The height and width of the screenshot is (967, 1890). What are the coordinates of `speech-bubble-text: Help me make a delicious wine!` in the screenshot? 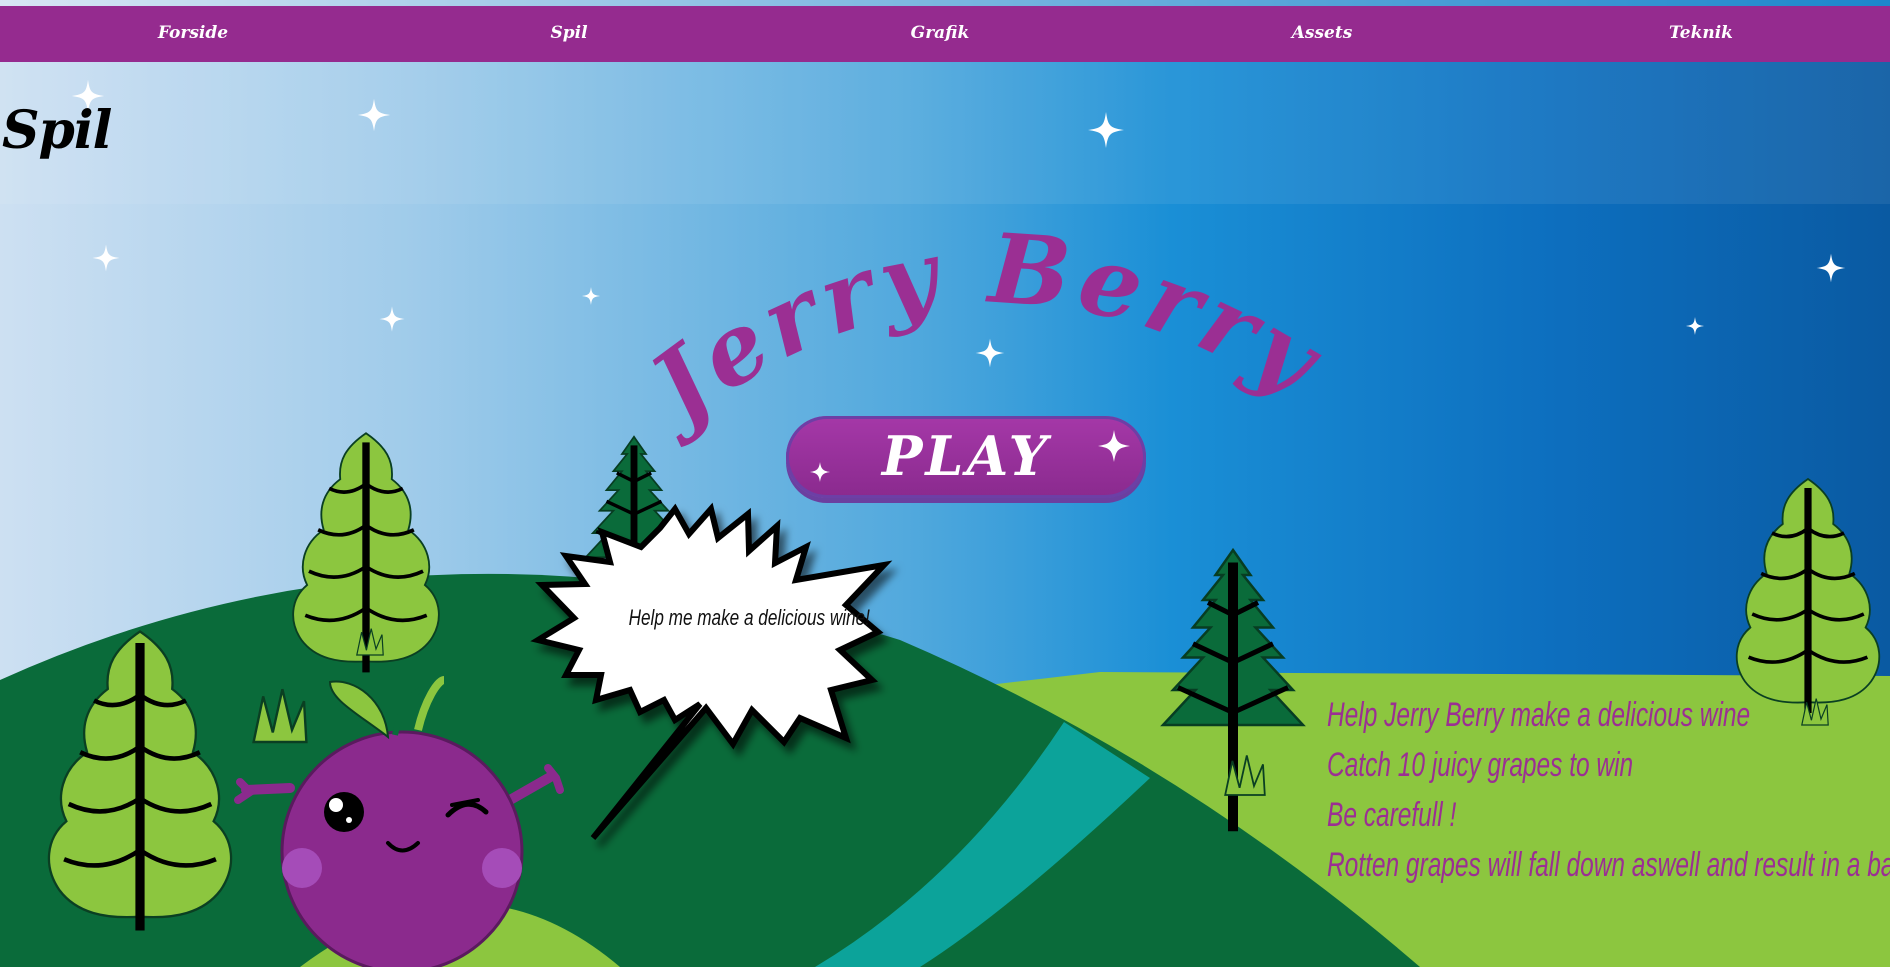 It's located at (749, 617).